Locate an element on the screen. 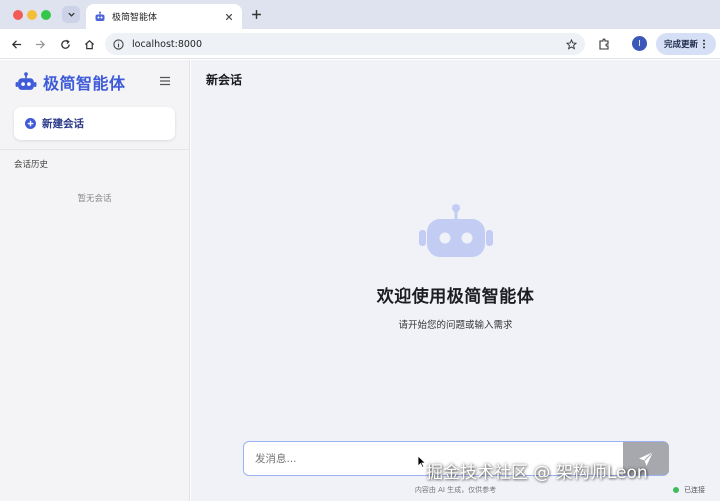 The height and width of the screenshot is (501, 720). history-empty-text: 暂无会话 is located at coordinates (94, 199).